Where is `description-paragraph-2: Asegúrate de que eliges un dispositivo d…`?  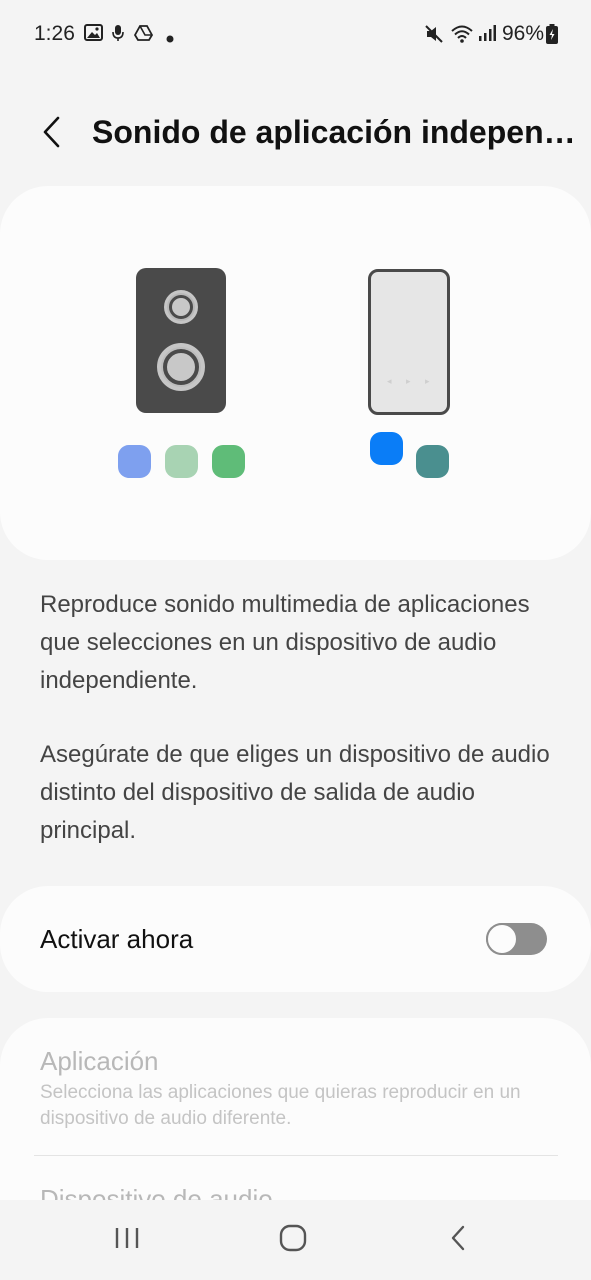
description-paragraph-2: Asegúrate de que eliges un dispositivo d… is located at coordinates (295, 792).